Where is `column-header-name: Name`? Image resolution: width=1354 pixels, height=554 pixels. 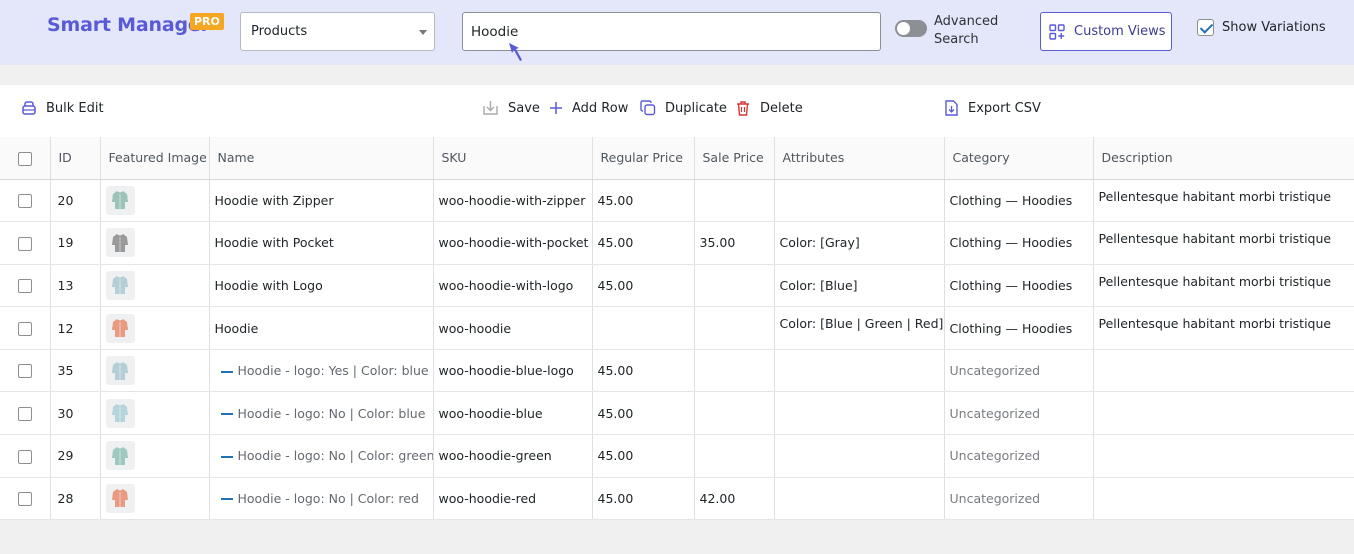
column-header-name: Name is located at coordinates (321, 158).